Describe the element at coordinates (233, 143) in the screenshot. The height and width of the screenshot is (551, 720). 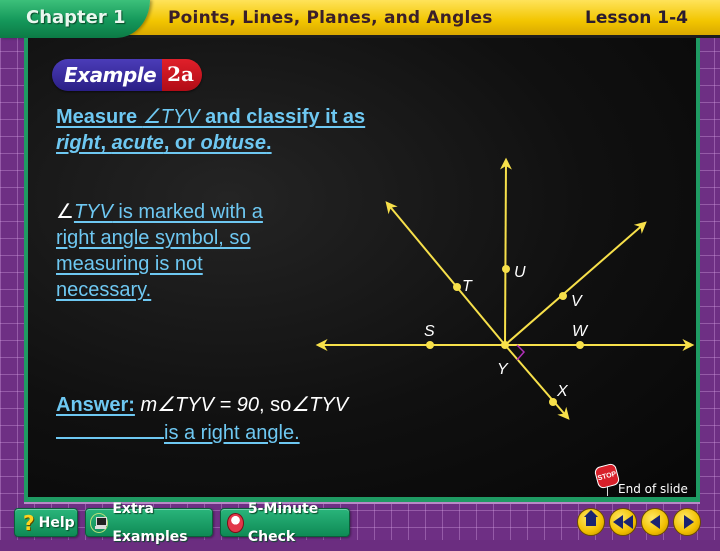
I see `option-obtuse: obtuse` at that location.